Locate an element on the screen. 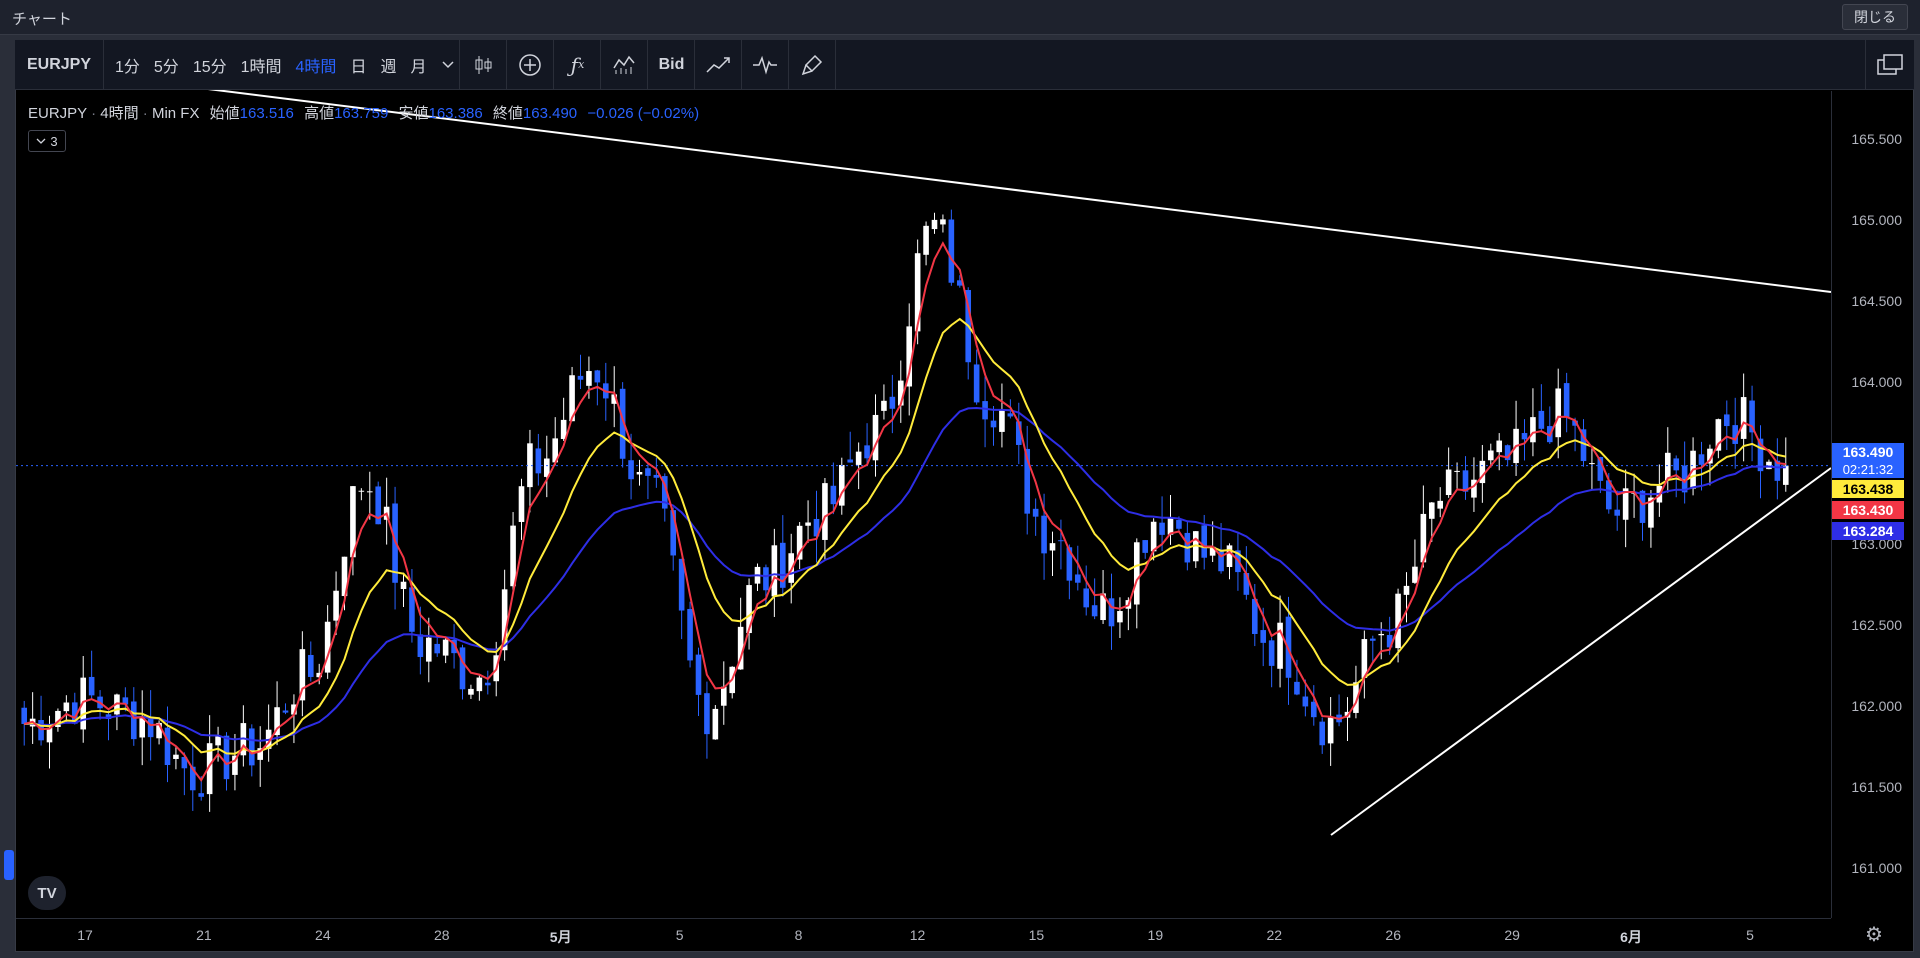 The width and height of the screenshot is (1920, 958). interval-button: 15分 is located at coordinates (210, 65).